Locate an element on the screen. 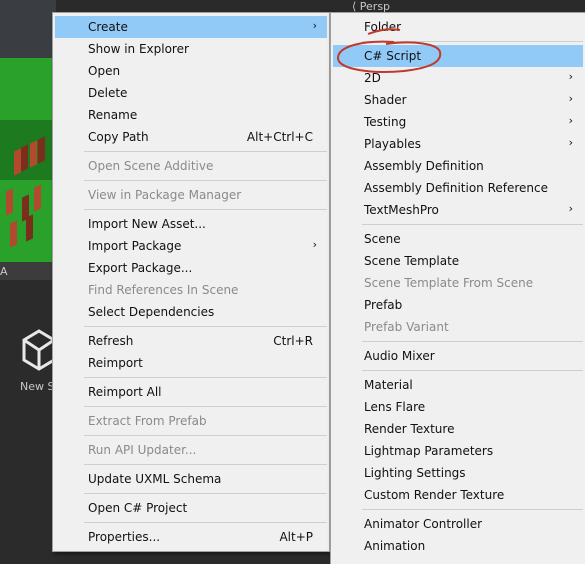  menu-item-label: Import Package is located at coordinates (135, 246).